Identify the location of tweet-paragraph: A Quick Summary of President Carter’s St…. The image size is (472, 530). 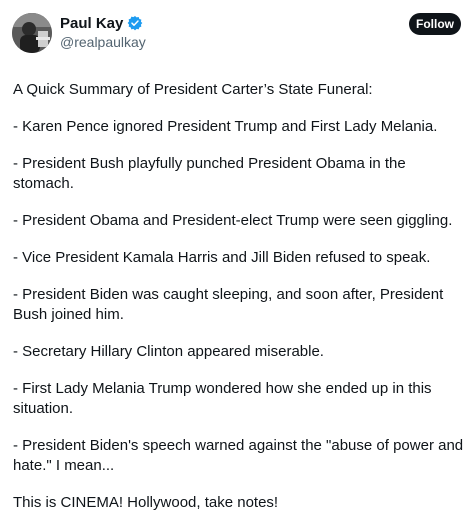
(193, 89).